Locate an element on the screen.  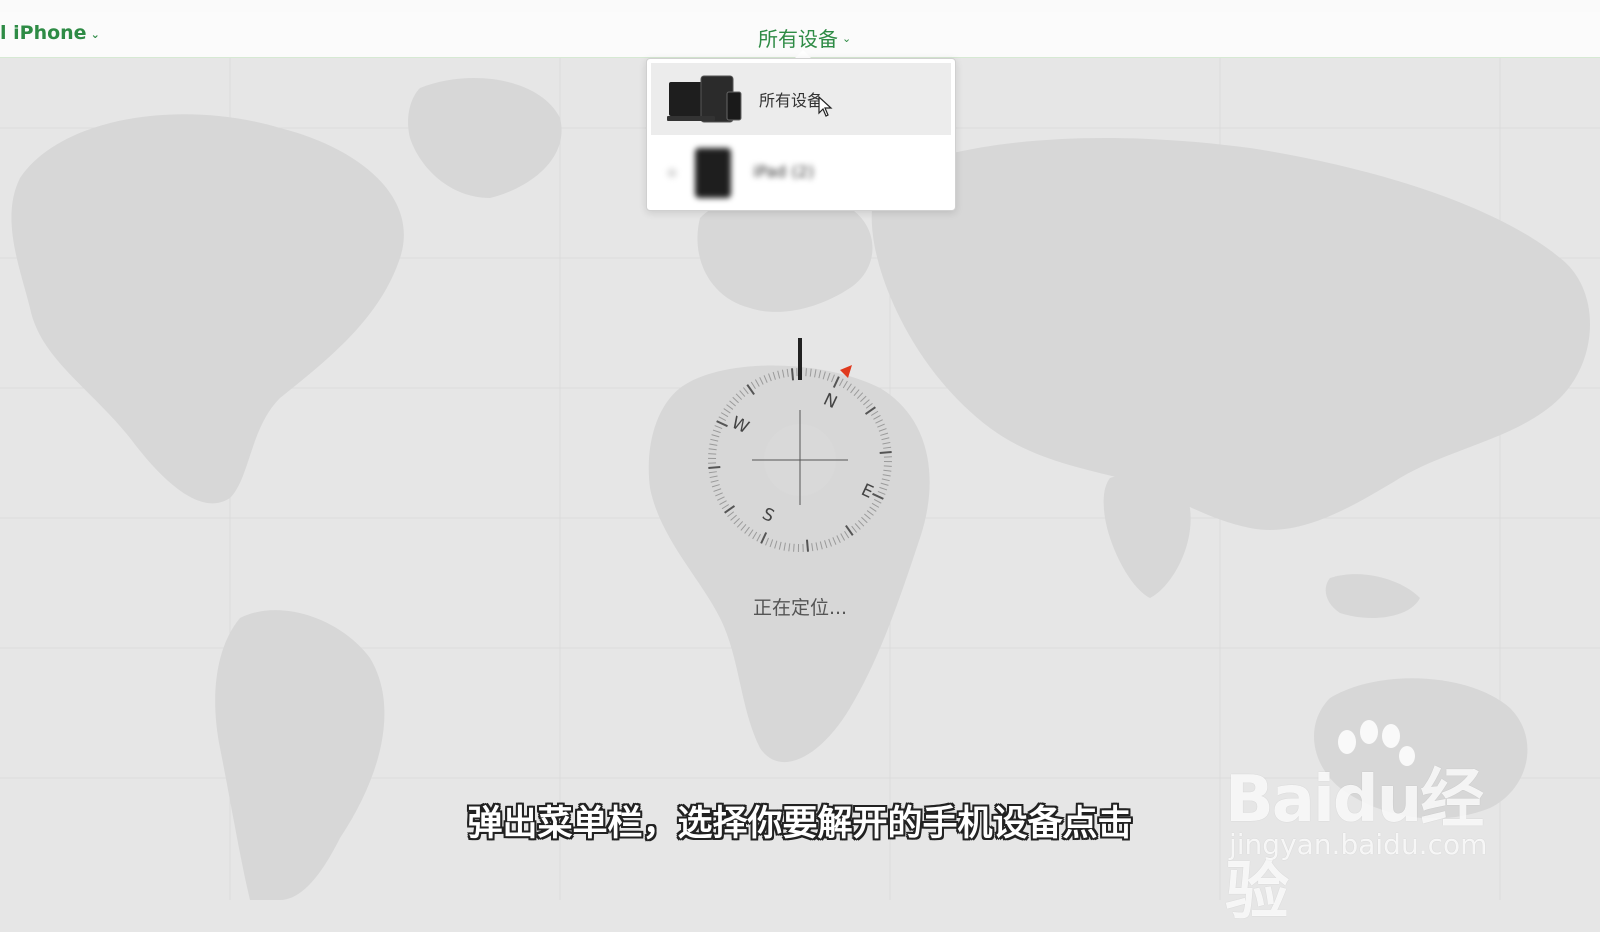
dropdown-item-all-devices: 所有设备 is located at coordinates (801, 99).